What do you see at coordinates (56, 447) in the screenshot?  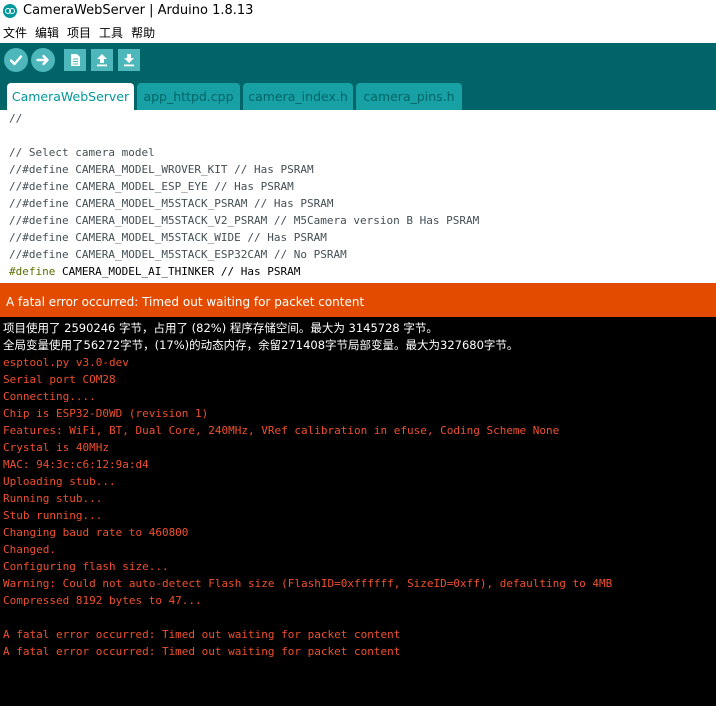 I see `console-line: Crystal is 40MHz` at bounding box center [56, 447].